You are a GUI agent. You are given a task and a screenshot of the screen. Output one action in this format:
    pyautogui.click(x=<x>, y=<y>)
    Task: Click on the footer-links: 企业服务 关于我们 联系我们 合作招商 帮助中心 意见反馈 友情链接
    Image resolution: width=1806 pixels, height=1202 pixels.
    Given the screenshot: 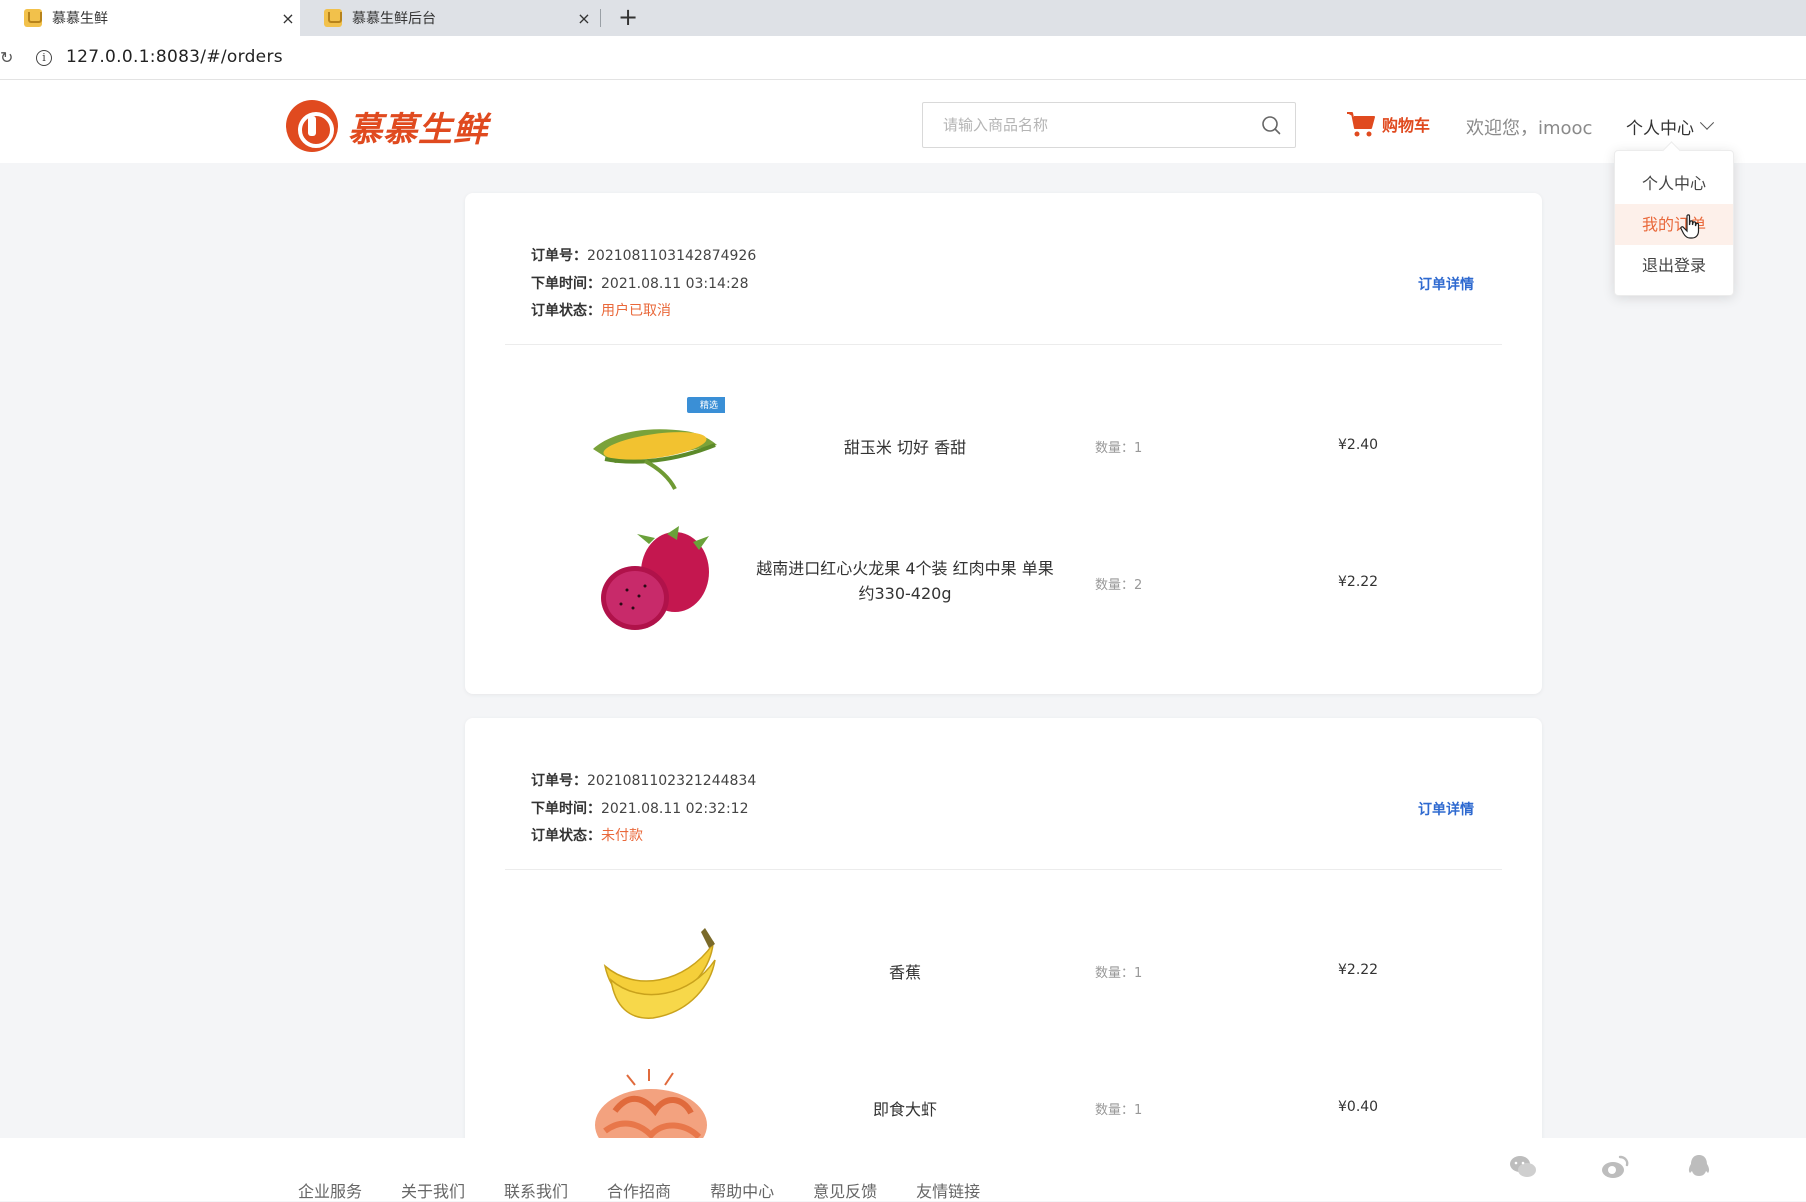 What is the action you would take?
    pyautogui.click(x=658, y=1190)
    